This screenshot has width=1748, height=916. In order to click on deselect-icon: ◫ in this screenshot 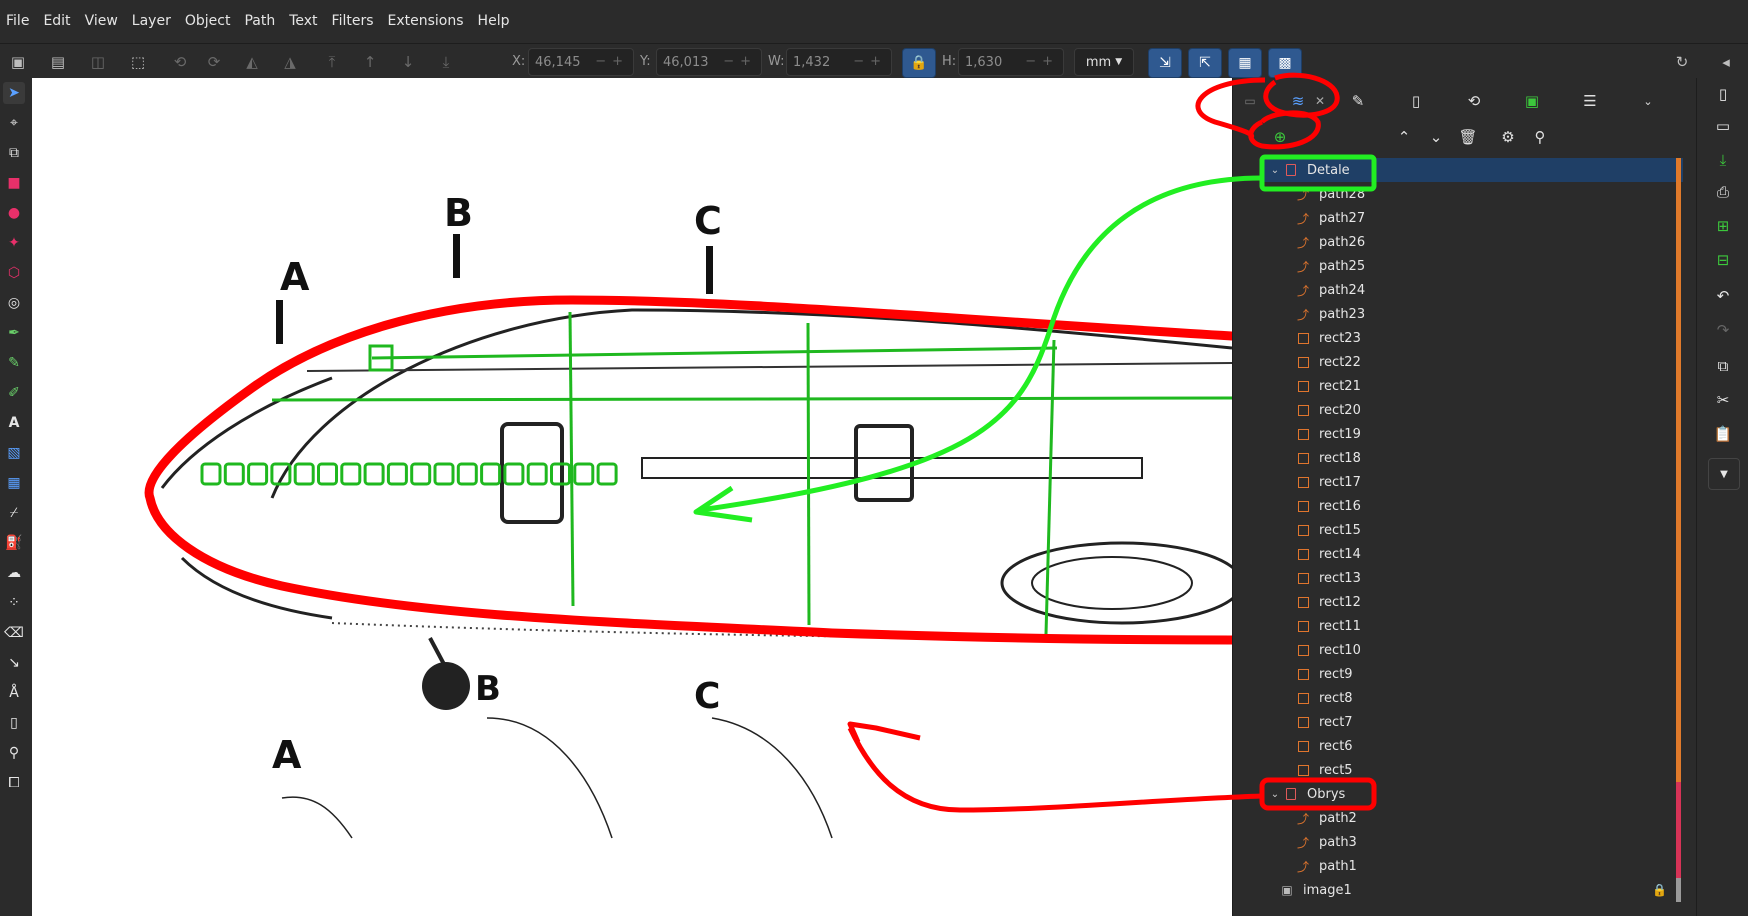, I will do `click(98, 62)`.